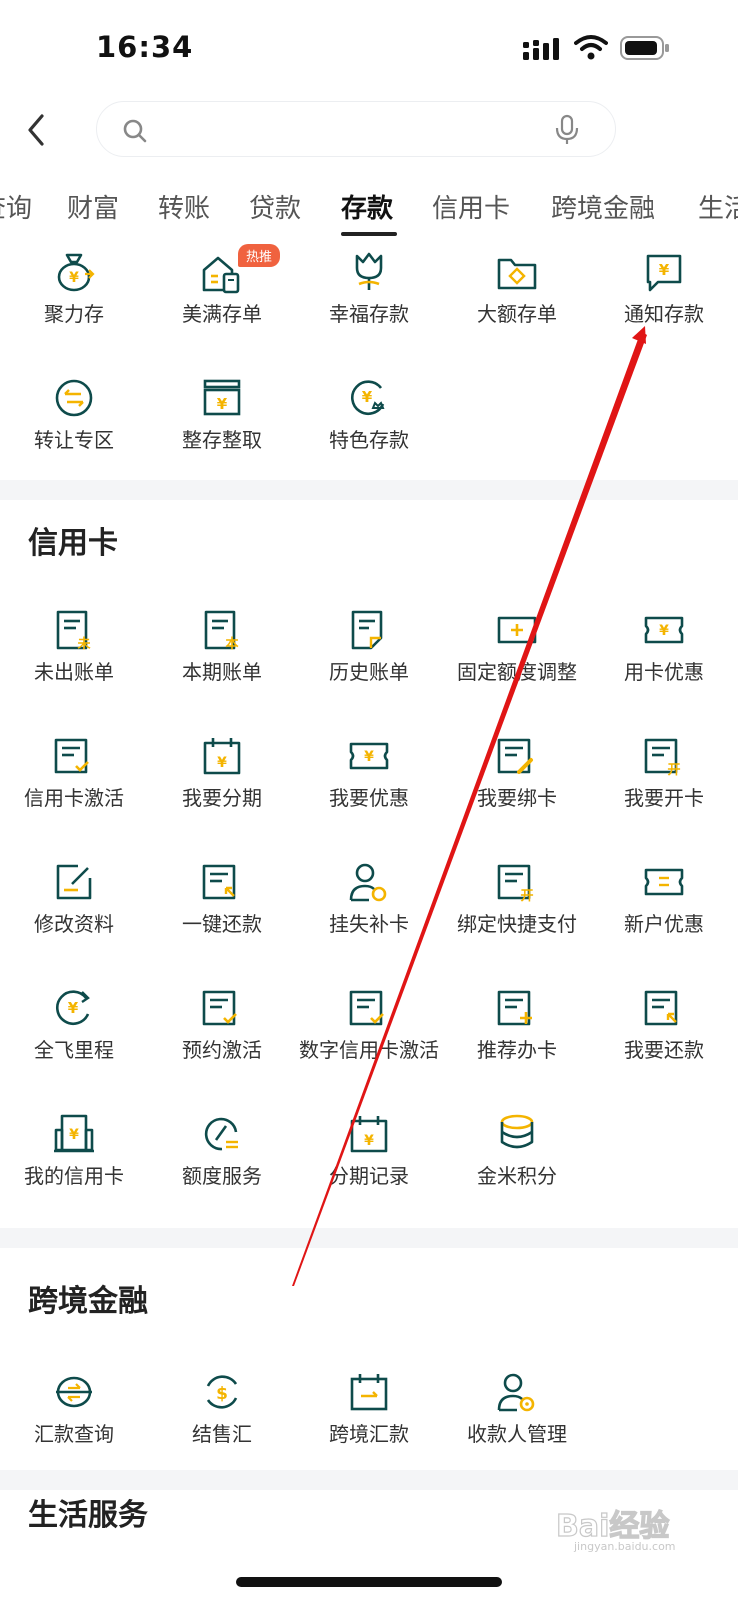 The image size is (738, 1600). What do you see at coordinates (664, 789) in the screenshot?
I see `credit-item-9: 开我要开卡` at bounding box center [664, 789].